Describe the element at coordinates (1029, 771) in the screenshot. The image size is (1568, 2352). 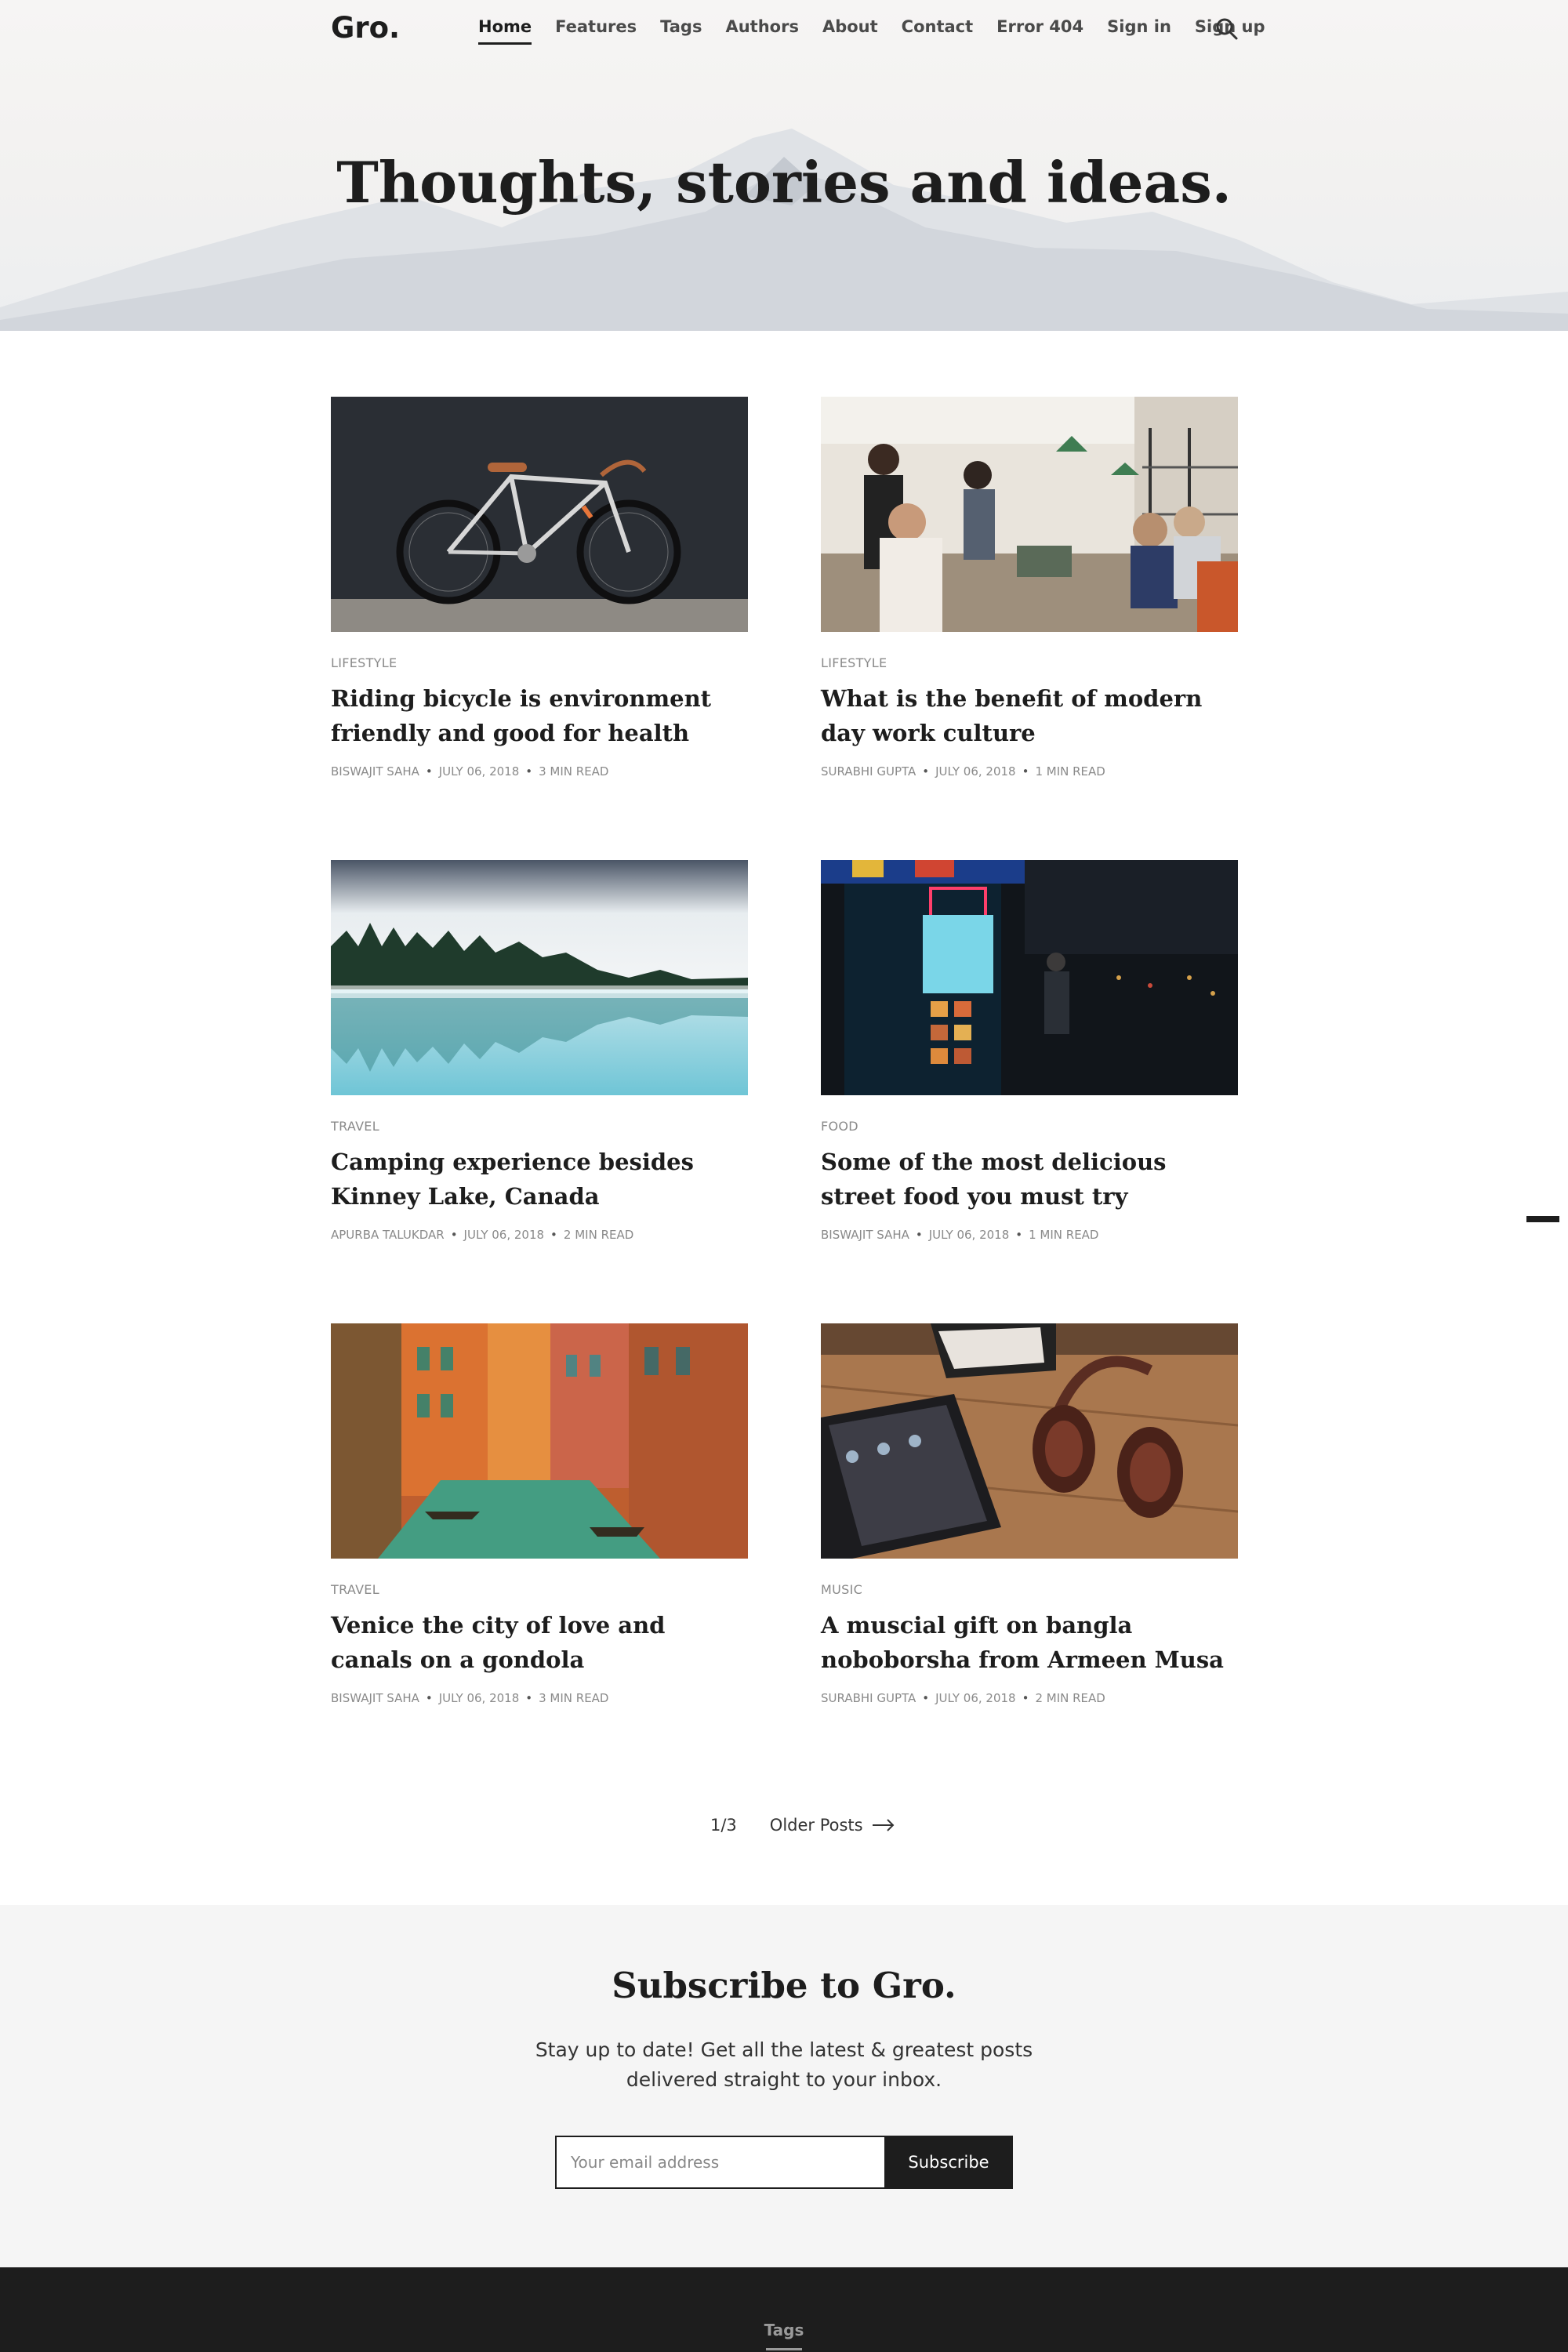
I see `post-meta: SURABHI GUPTA • JULY 06, 2018 • 1 MIN READ` at that location.